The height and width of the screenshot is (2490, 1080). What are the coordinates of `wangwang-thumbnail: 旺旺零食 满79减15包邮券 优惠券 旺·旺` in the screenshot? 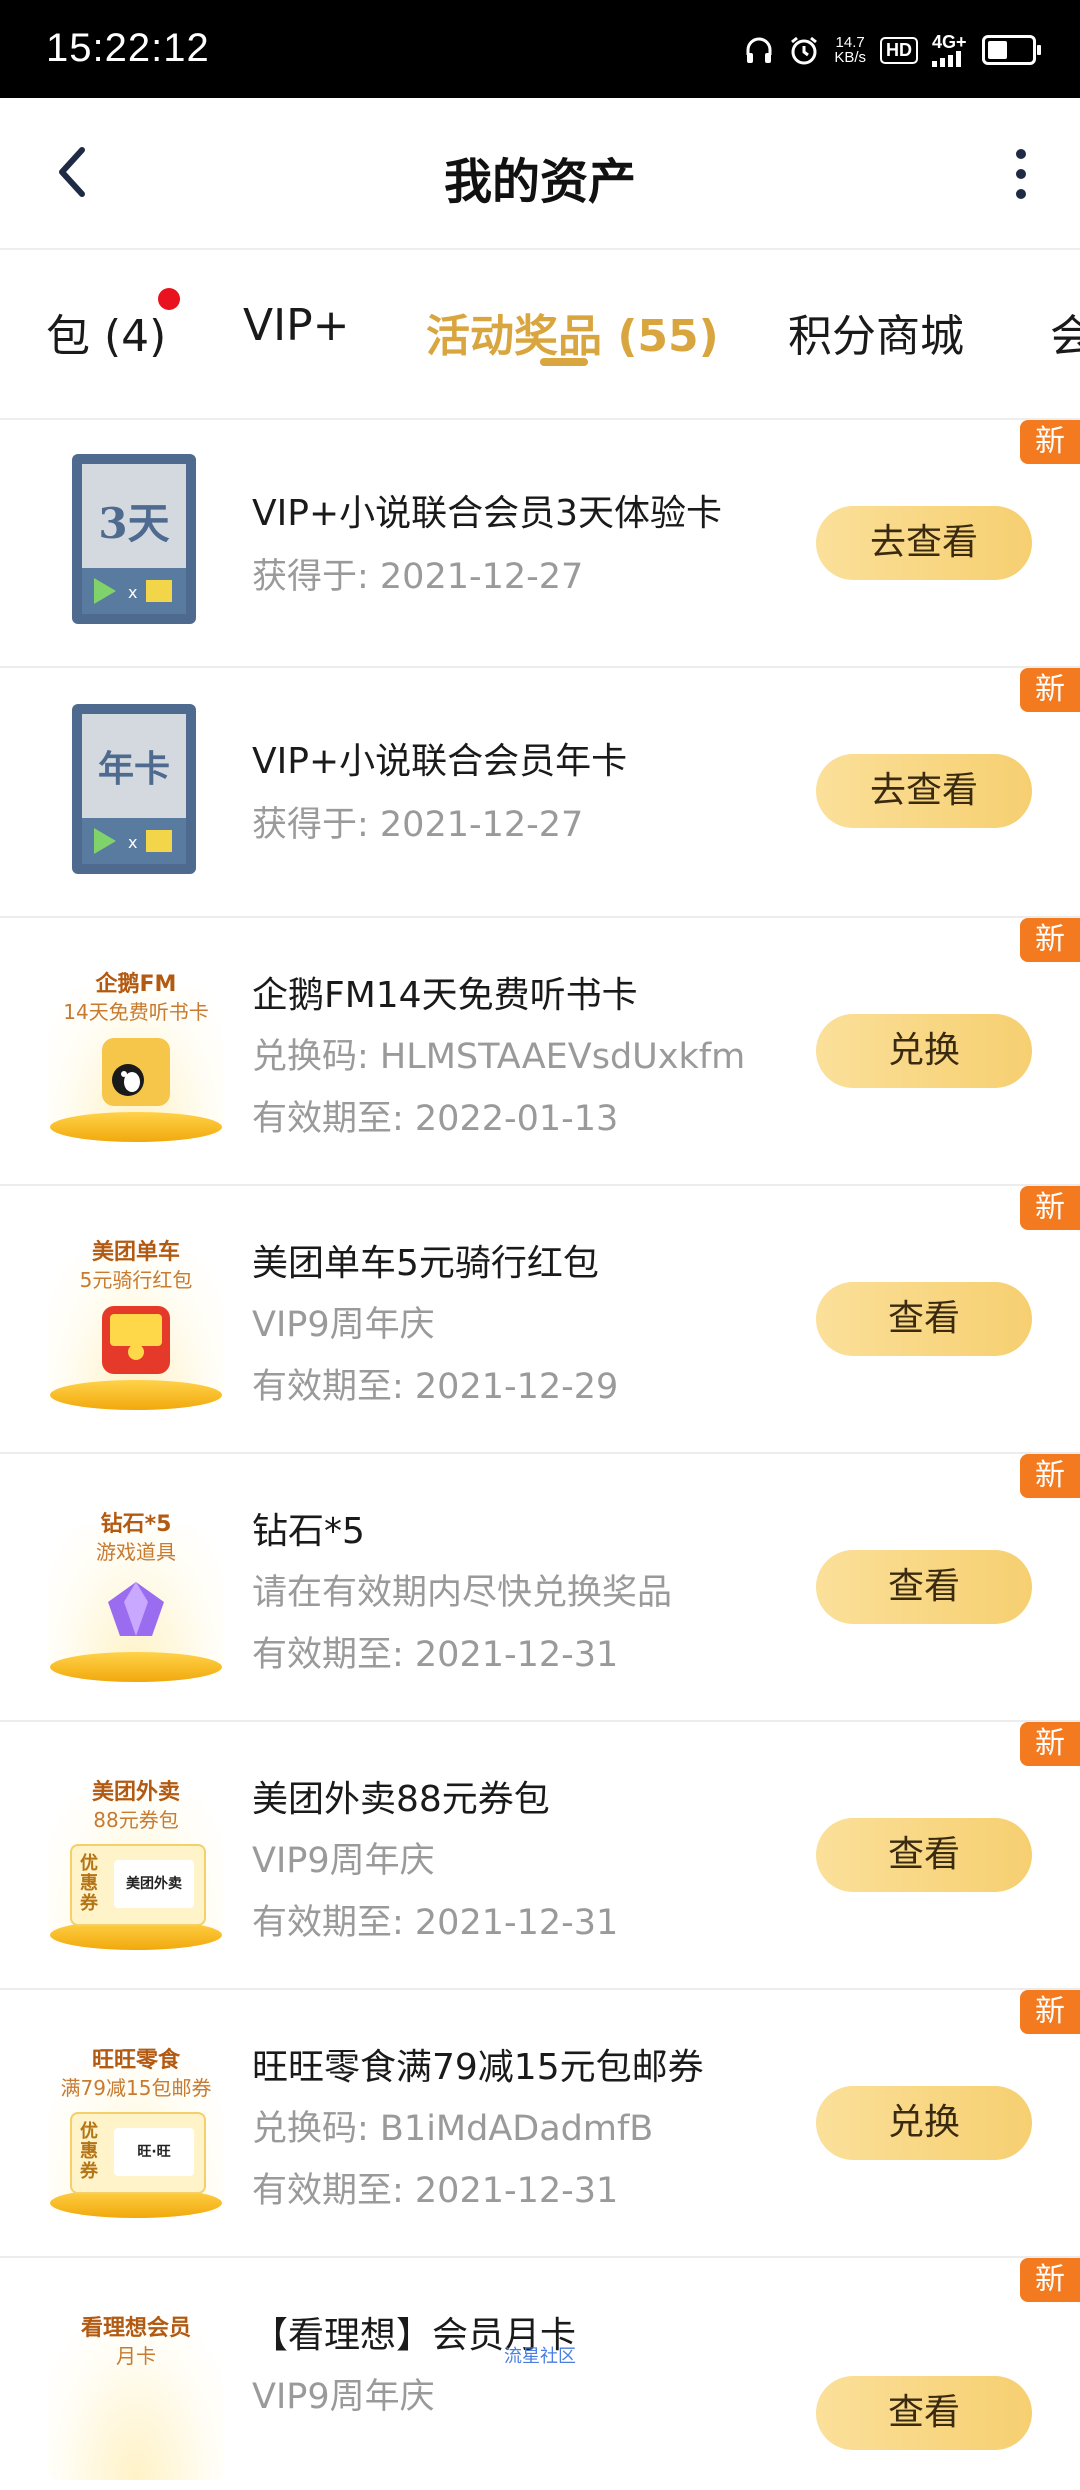 It's located at (136, 2132).